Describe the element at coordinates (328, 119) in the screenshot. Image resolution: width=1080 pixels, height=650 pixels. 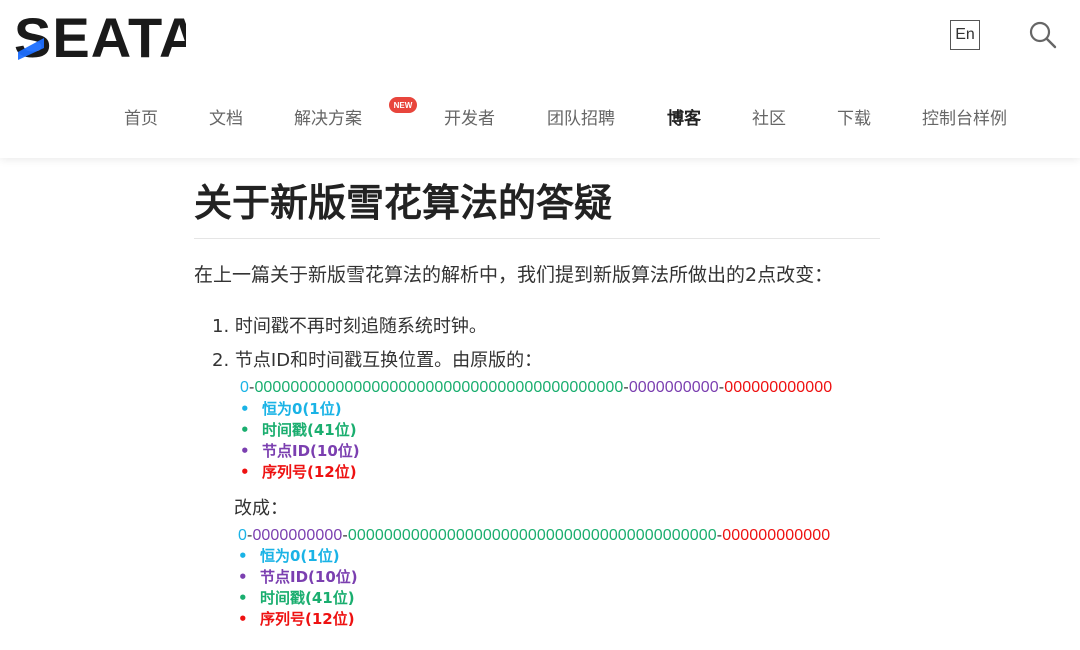
I see `nav-item-solutions: 解决方案` at that location.